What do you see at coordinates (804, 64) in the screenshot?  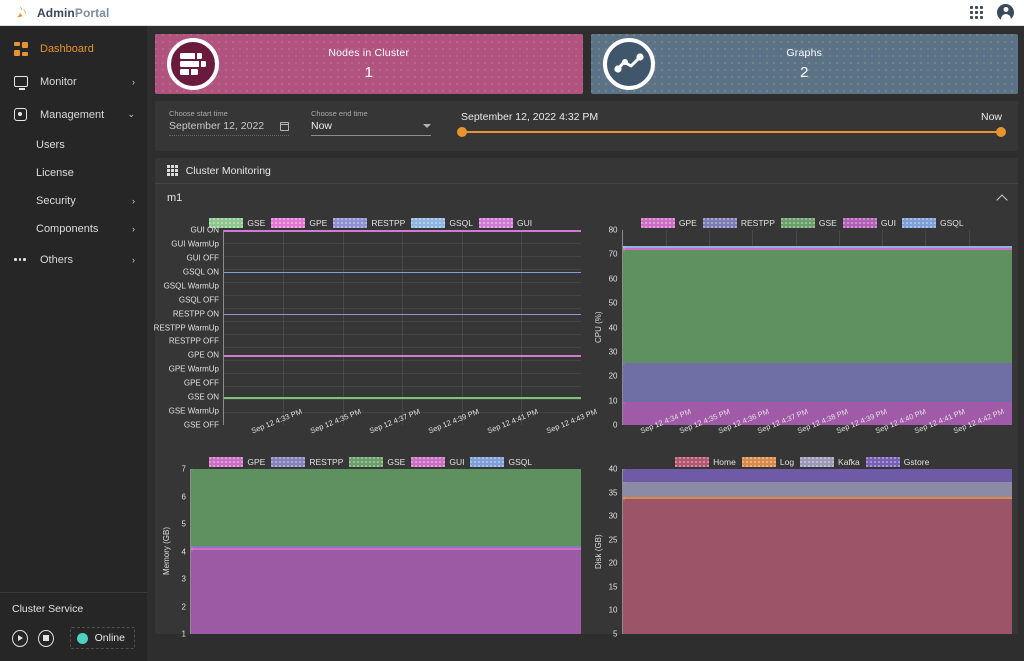 I see `card-graphs: Graphs 2` at bounding box center [804, 64].